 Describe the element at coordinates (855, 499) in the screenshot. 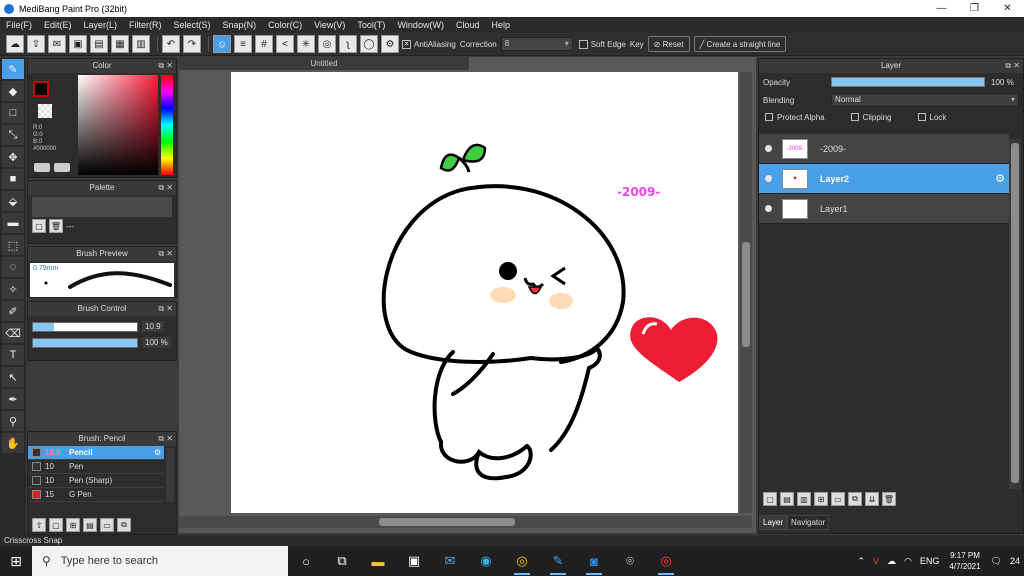

I see `duplicate-layer-icon: ⧉` at that location.